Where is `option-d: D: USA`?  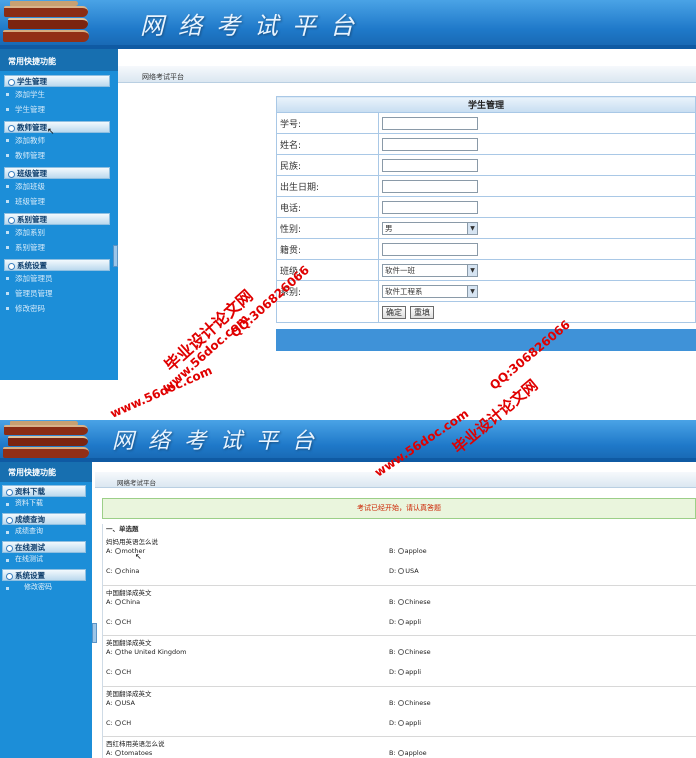
option-d: D: USA is located at coordinates (404, 571).